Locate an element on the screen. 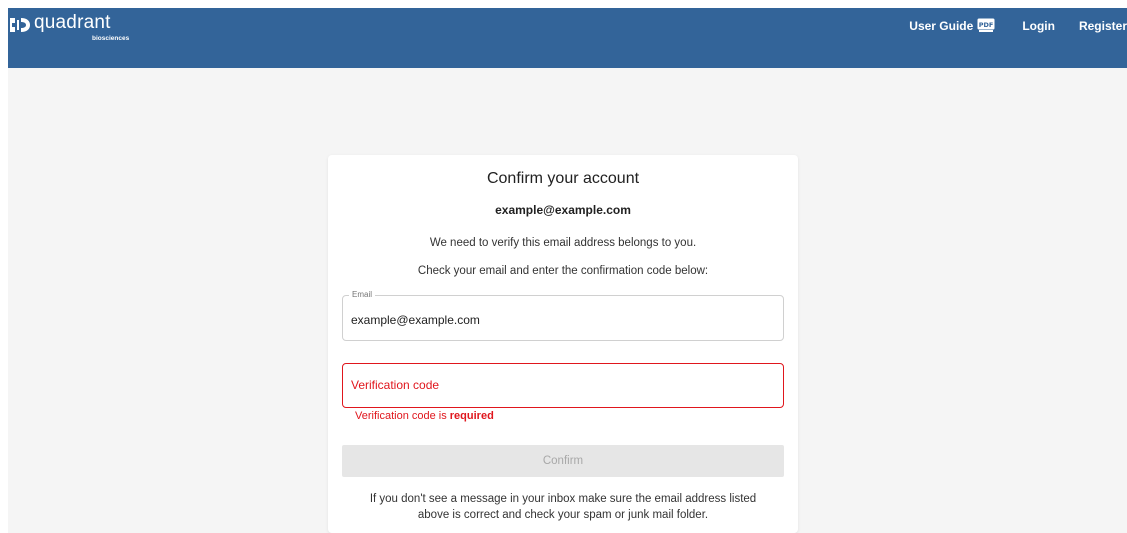 This screenshot has height=533, width=1127. verification-code-input is located at coordinates (561, 385).